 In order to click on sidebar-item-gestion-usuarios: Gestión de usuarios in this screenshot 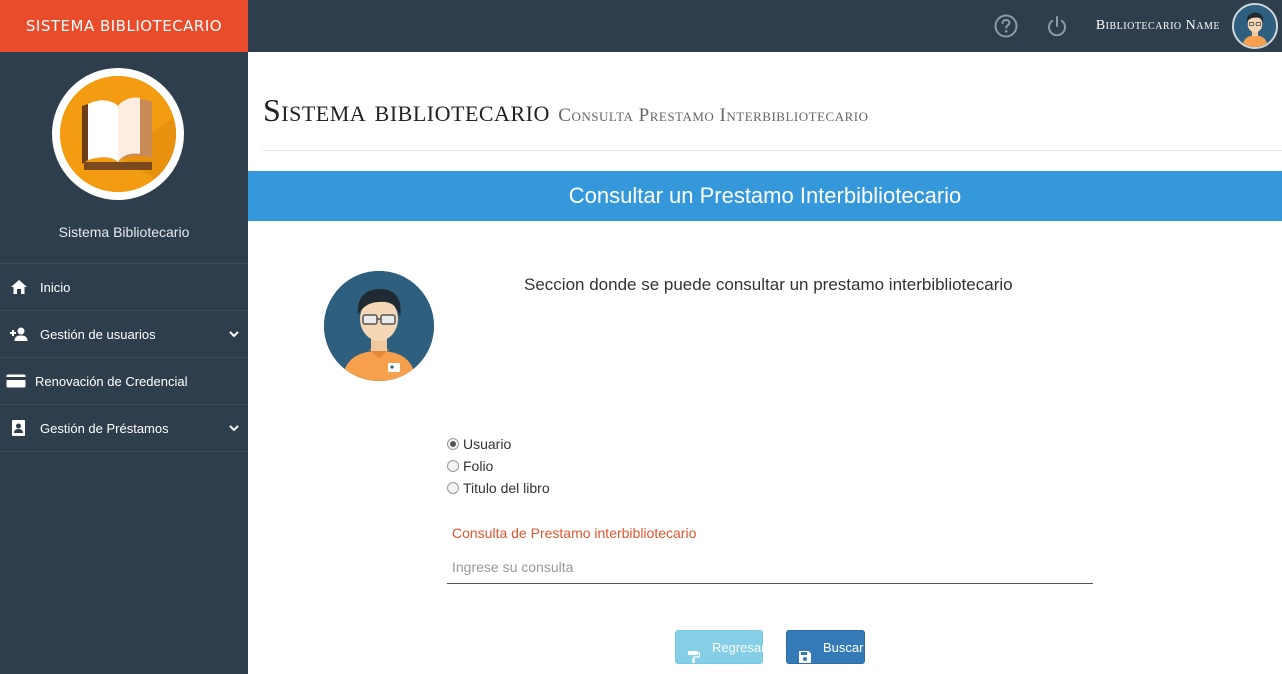, I will do `click(124, 334)`.